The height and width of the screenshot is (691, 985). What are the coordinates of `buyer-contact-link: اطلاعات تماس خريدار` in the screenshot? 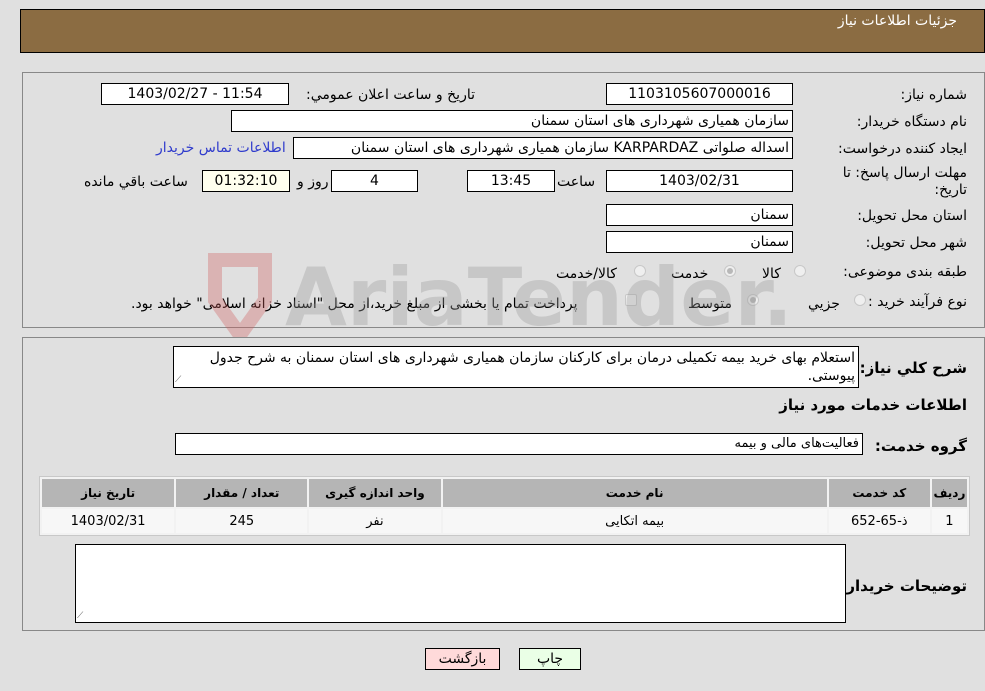 It's located at (221, 148).